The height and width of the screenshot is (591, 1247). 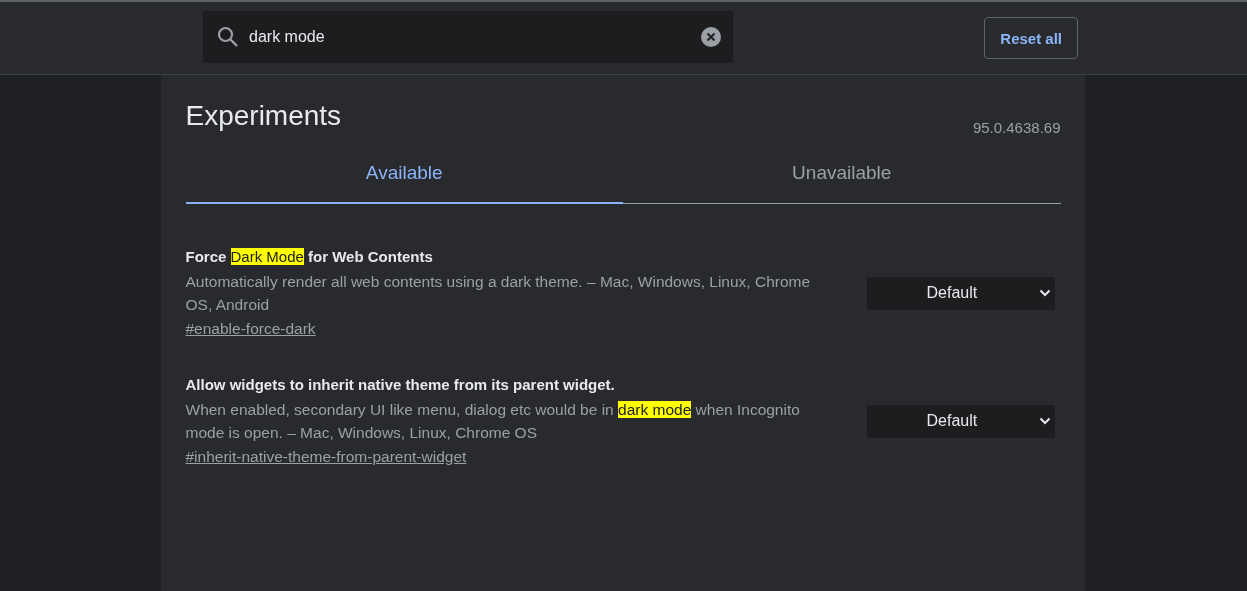 What do you see at coordinates (711, 37) in the screenshot?
I see `clear-icon` at bounding box center [711, 37].